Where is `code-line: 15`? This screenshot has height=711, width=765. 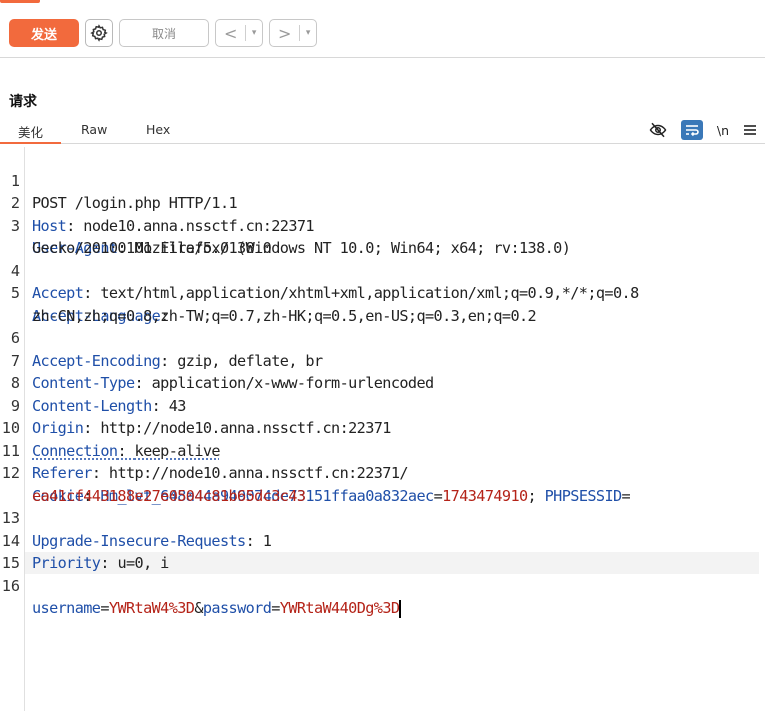 code-line: 15 is located at coordinates (18, 551).